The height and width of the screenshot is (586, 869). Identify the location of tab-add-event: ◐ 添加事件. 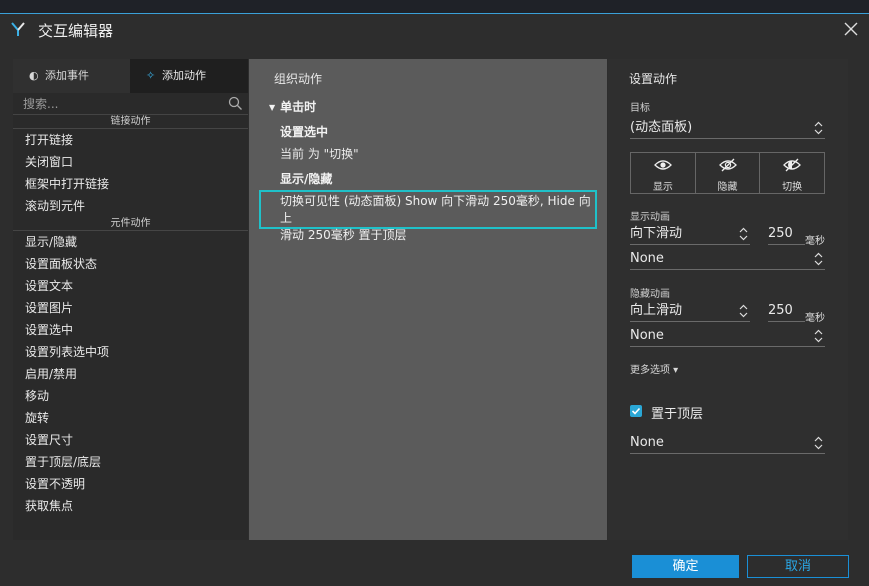
(71, 76).